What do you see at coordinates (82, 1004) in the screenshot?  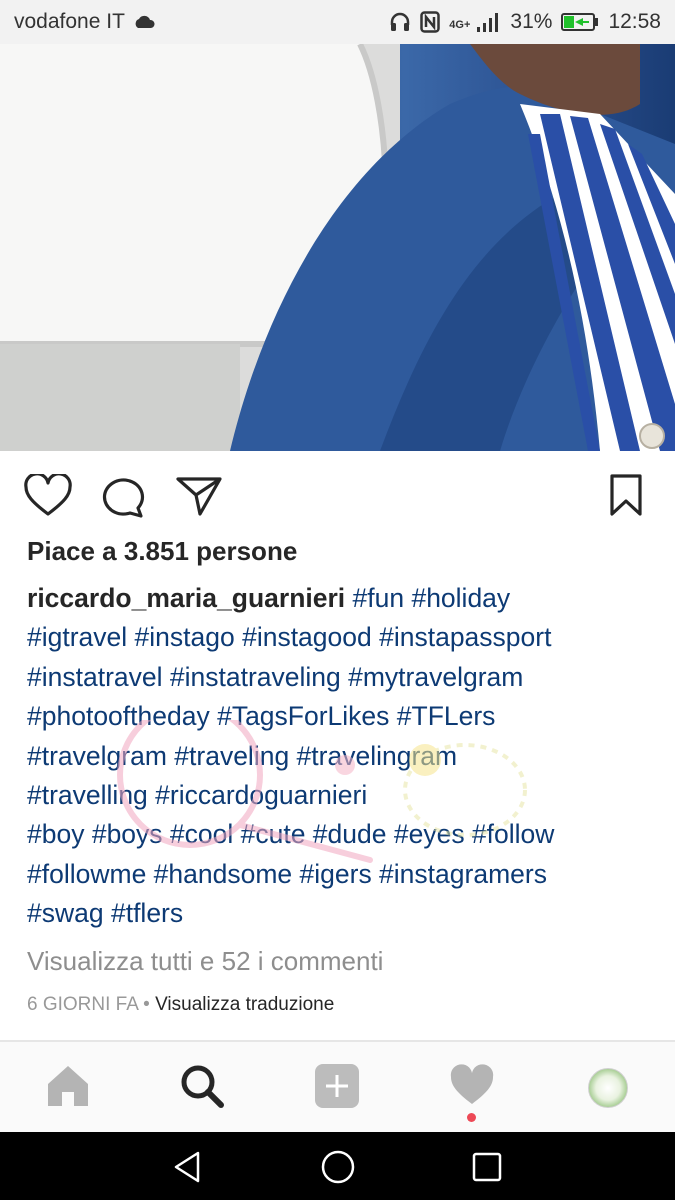 I see `post-time-ago: 6 GIORNI FA` at bounding box center [82, 1004].